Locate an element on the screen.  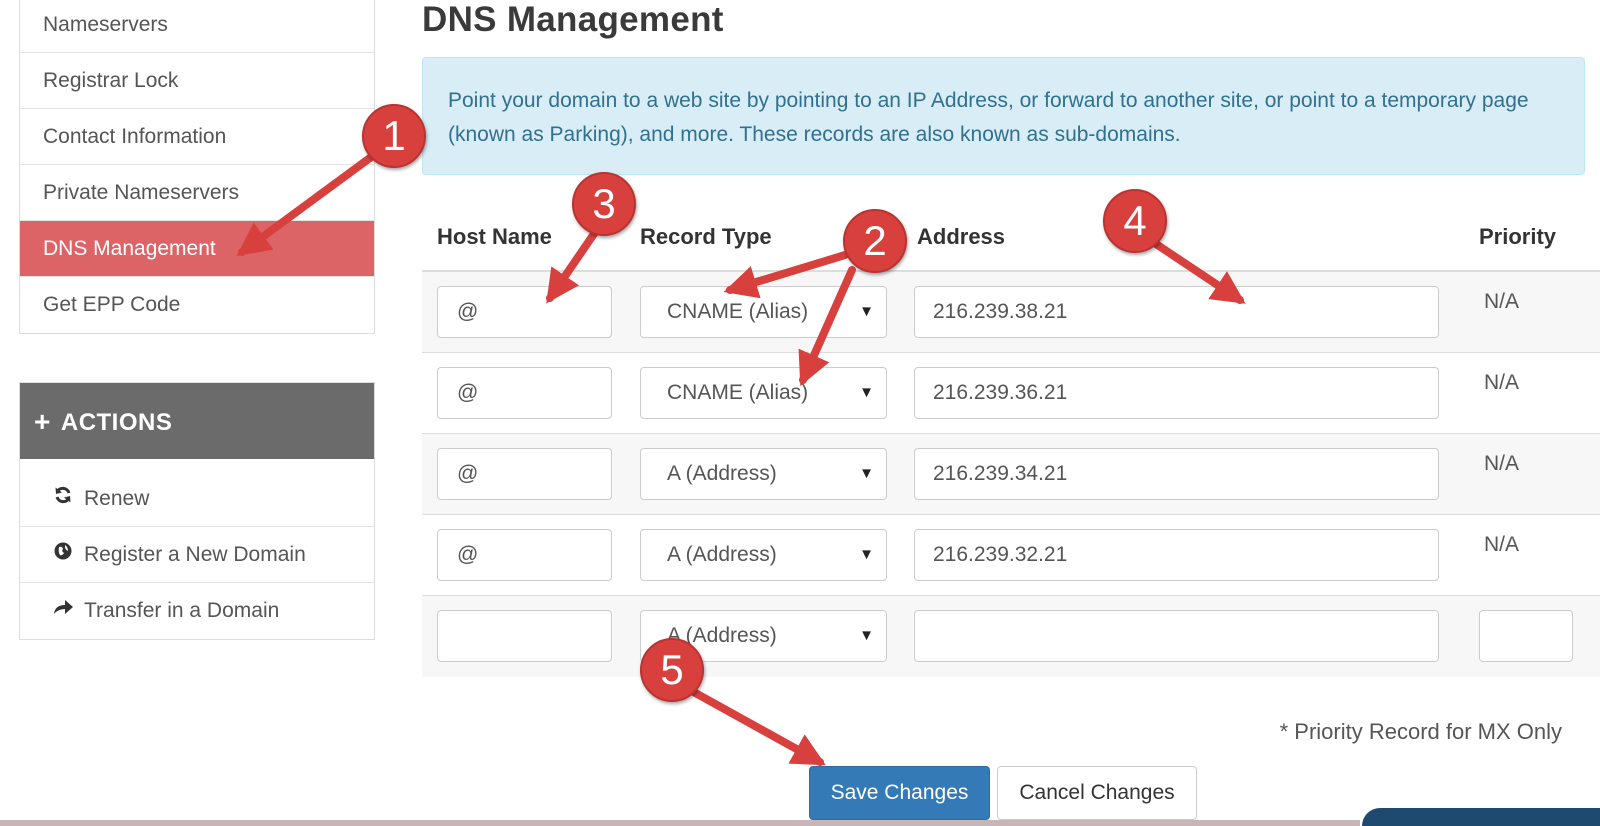
globe-icon is located at coordinates (63, 555).